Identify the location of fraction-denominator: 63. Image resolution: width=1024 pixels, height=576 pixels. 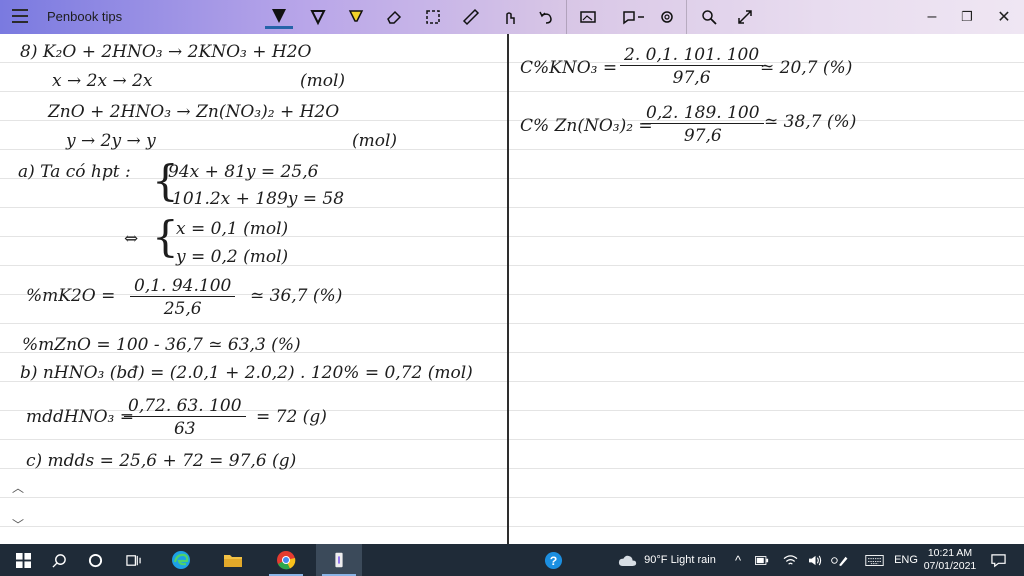
(184, 429).